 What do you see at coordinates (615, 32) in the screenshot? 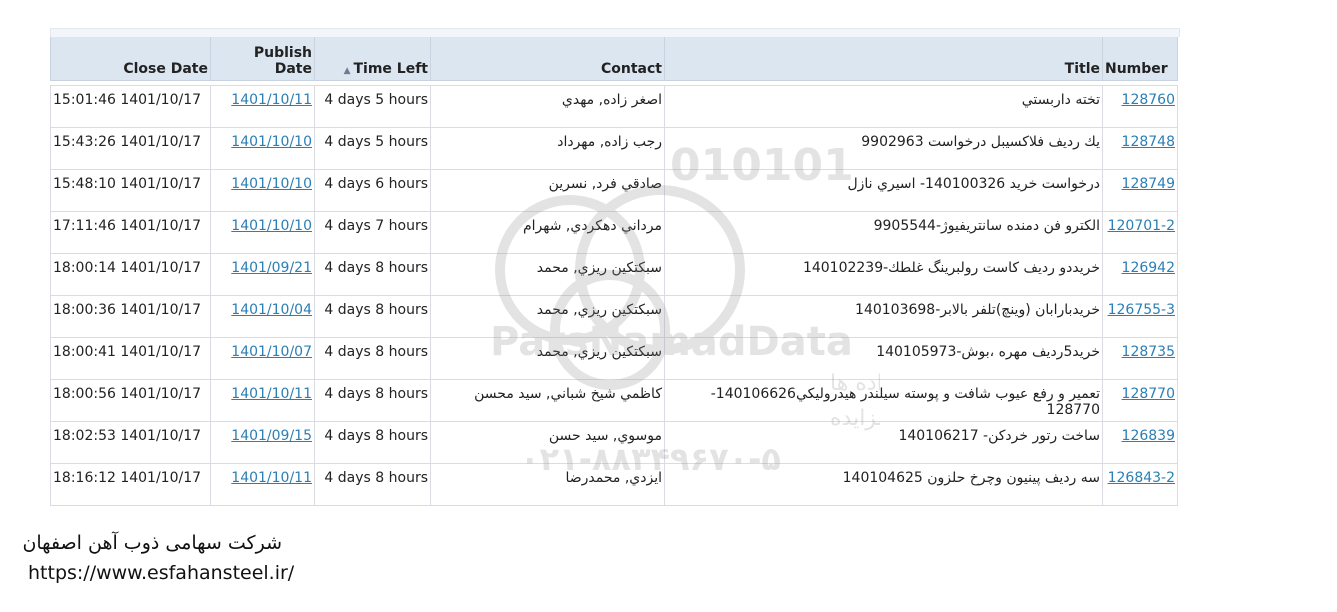
I see `grid-top-bar` at bounding box center [615, 32].